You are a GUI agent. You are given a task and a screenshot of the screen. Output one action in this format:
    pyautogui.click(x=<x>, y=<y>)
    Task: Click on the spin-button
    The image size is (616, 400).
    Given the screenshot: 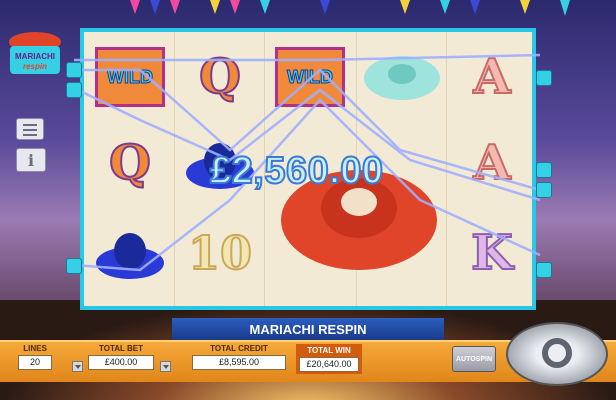 What is the action you would take?
    pyautogui.click(x=557, y=354)
    